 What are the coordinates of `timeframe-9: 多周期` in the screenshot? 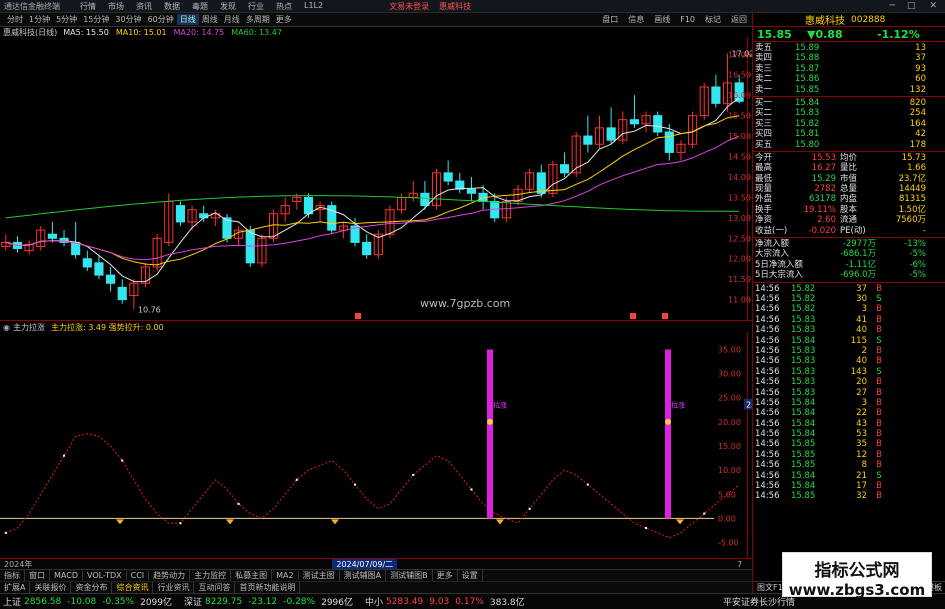 It's located at (258, 19).